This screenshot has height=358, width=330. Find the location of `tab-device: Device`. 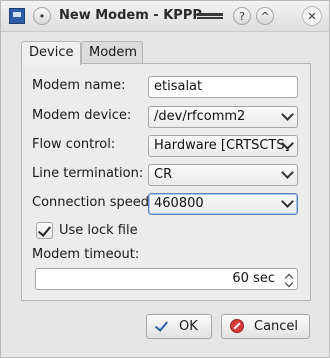

tab-device: Device is located at coordinates (51, 53).